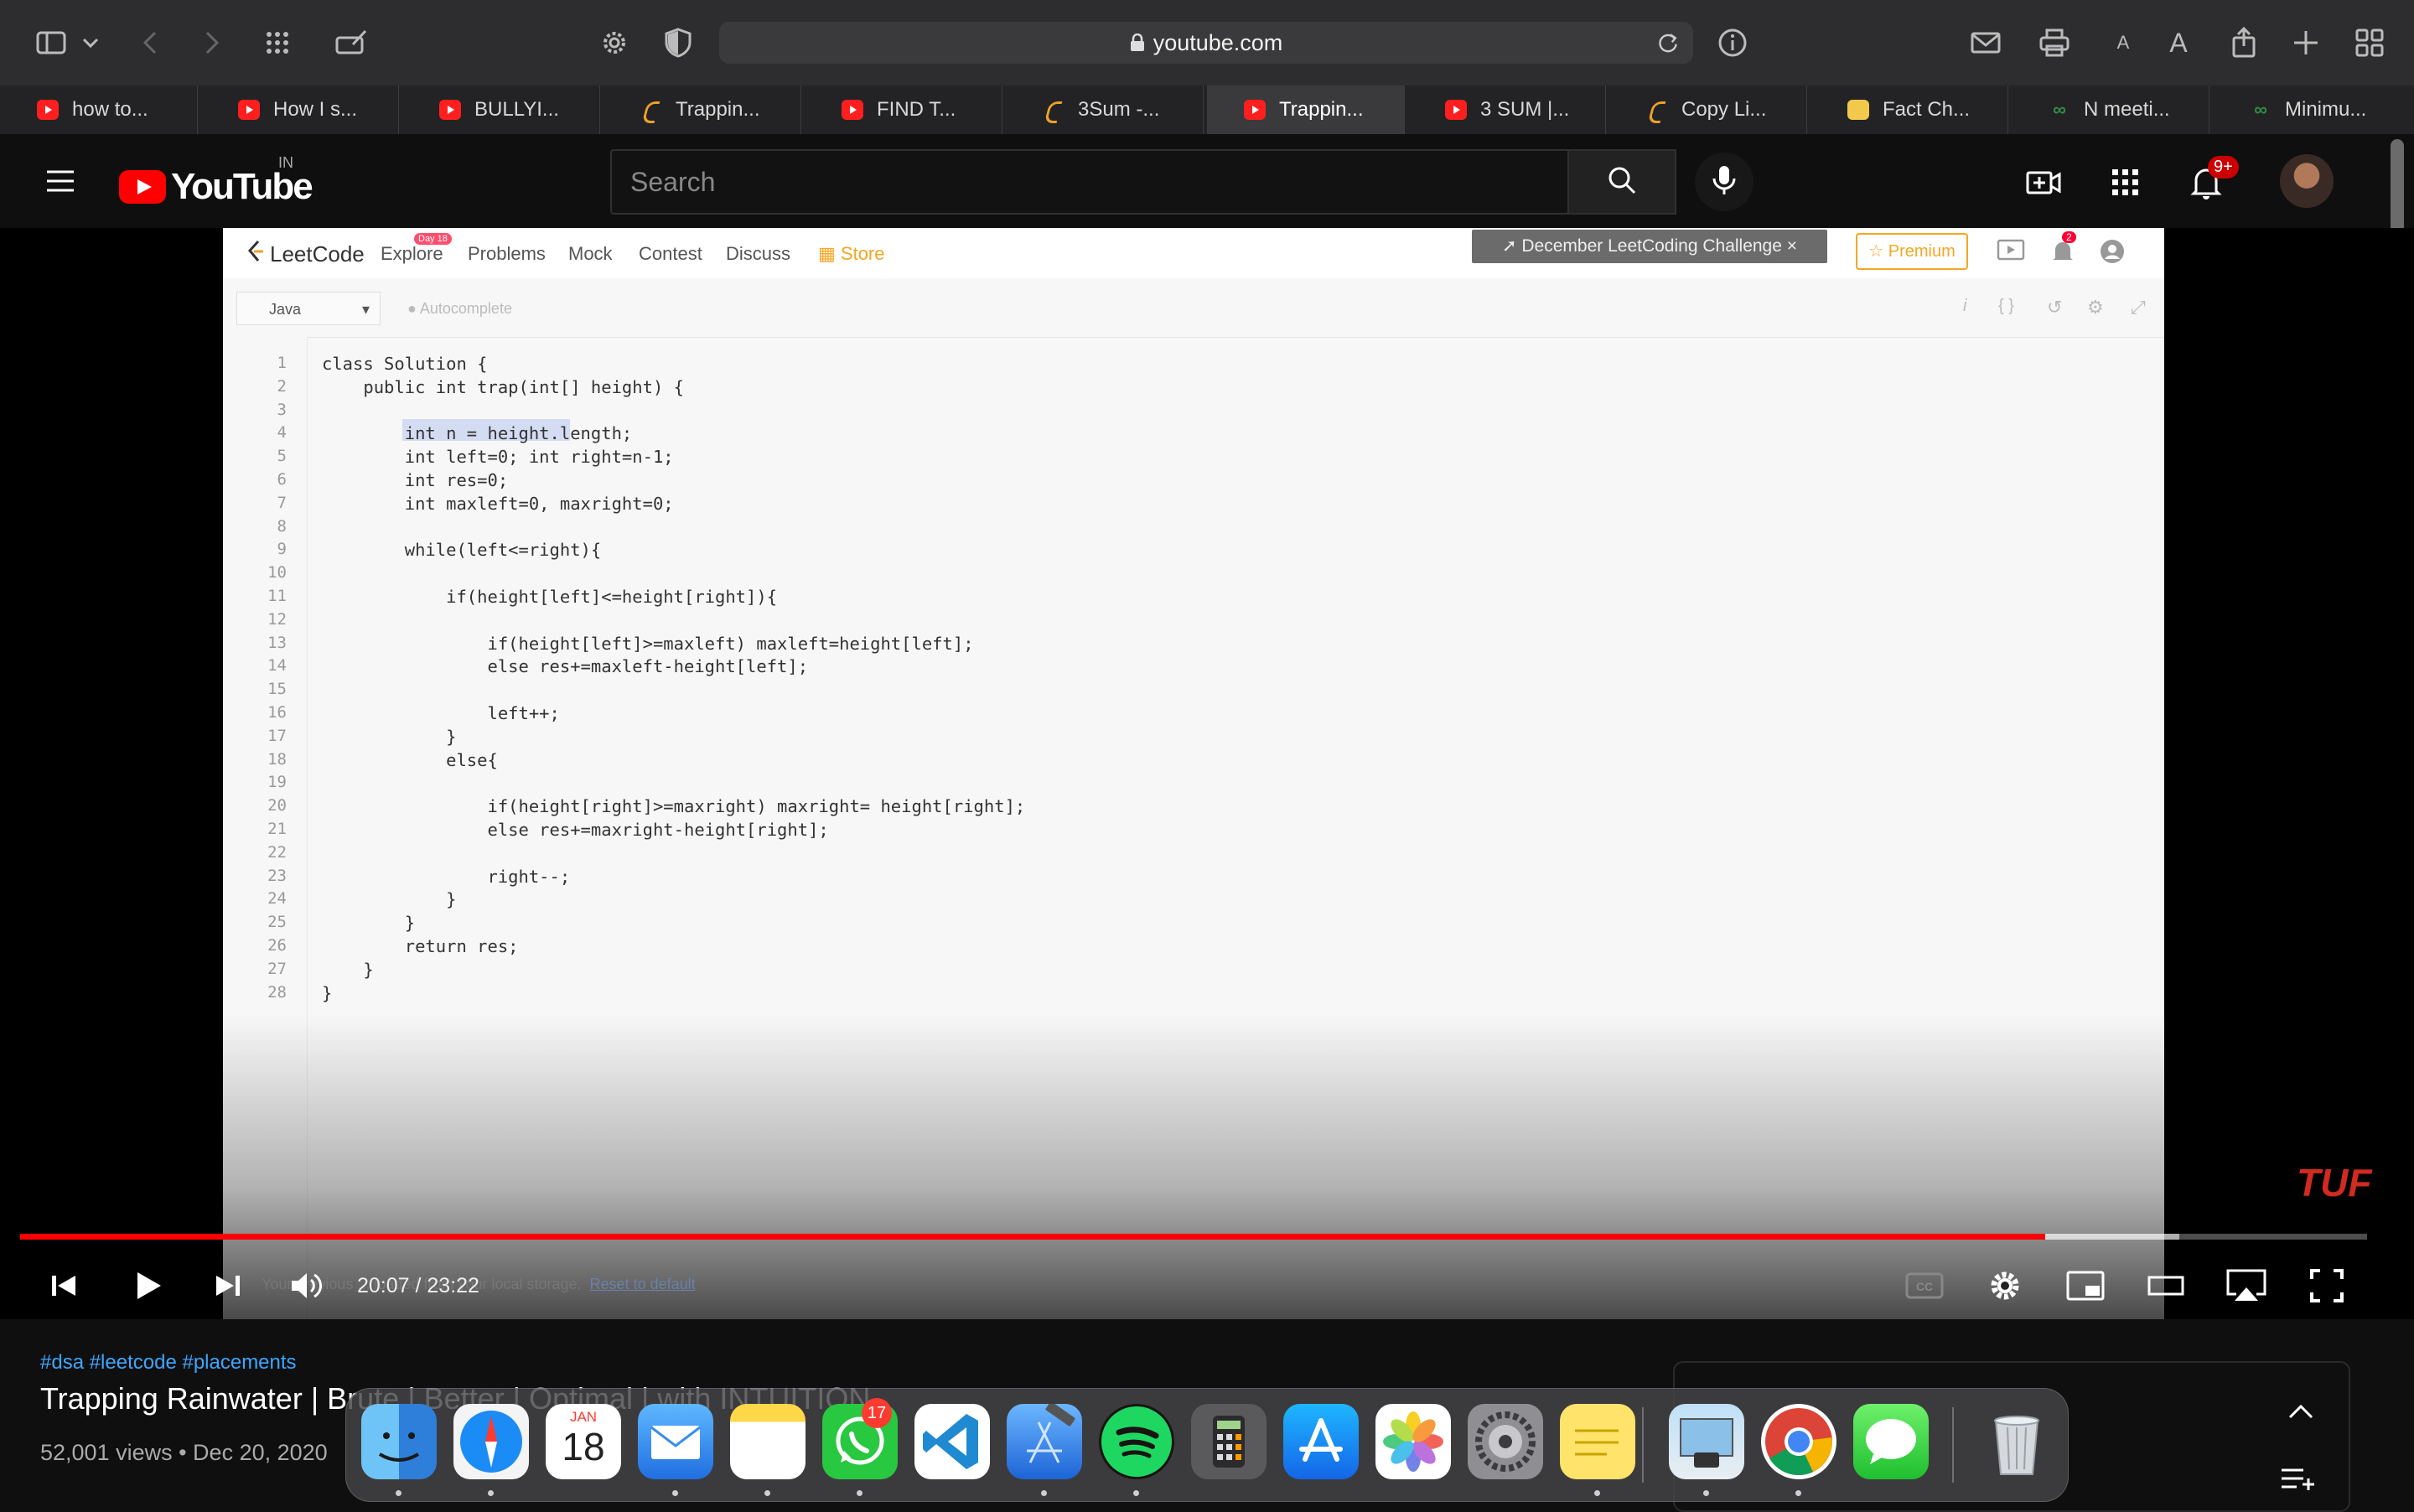  What do you see at coordinates (277, 922) in the screenshot?
I see `line-number: 25` at bounding box center [277, 922].